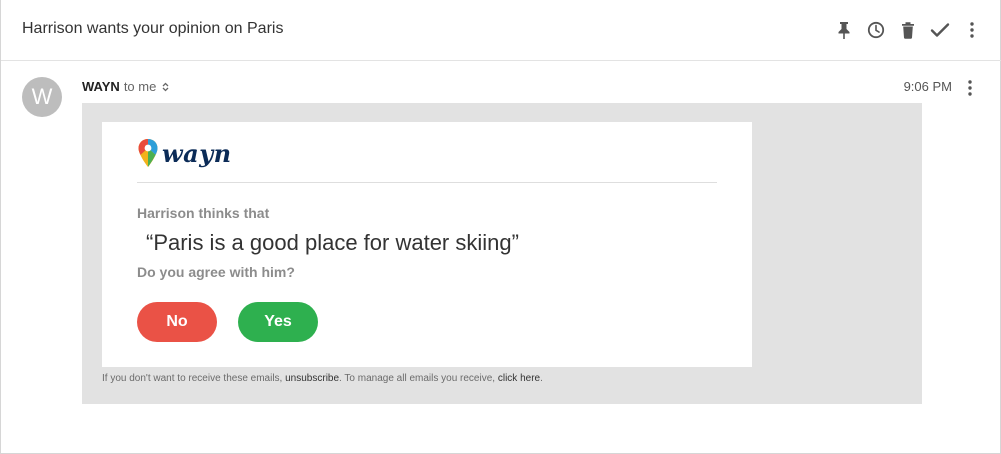  What do you see at coordinates (876, 30) in the screenshot?
I see `snooze-icon` at bounding box center [876, 30].